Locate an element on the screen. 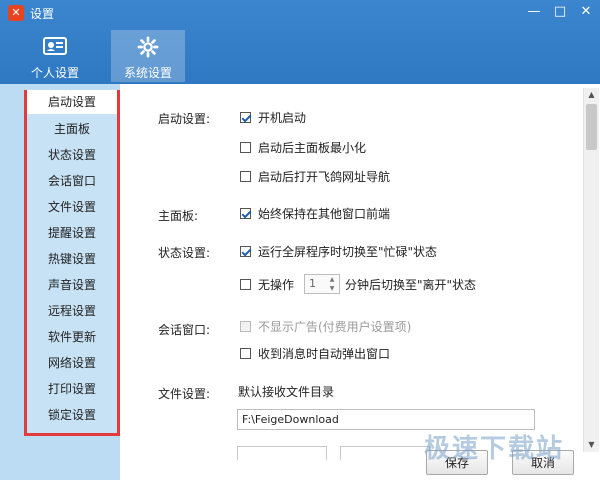 The image size is (600, 480). sidebar-item-chat: 会话窗口 is located at coordinates (72, 181).